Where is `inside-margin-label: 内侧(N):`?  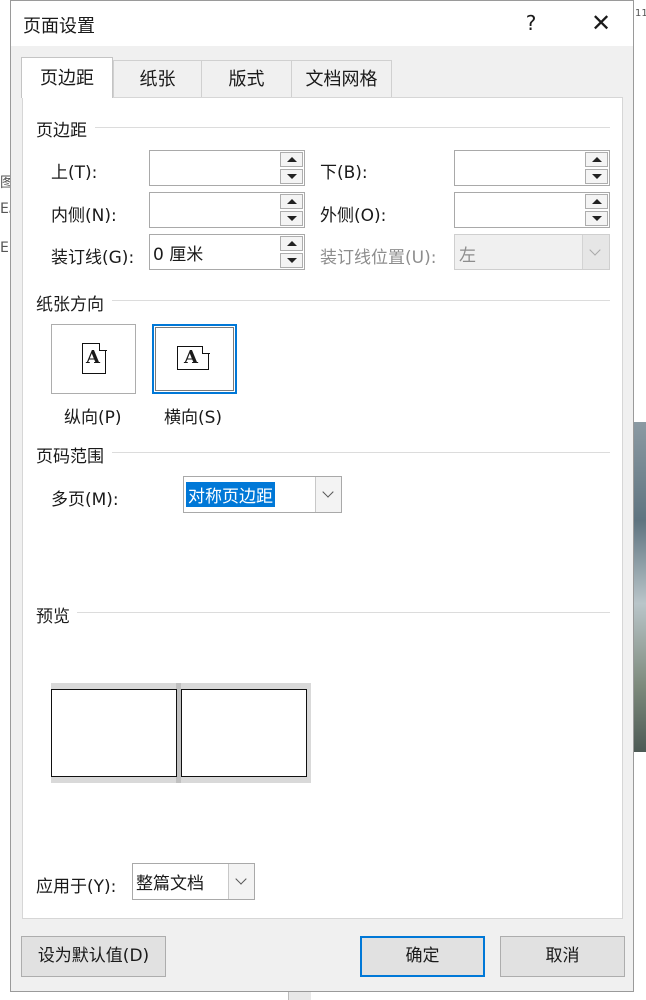 inside-margin-label: 内侧(N): is located at coordinates (84, 216).